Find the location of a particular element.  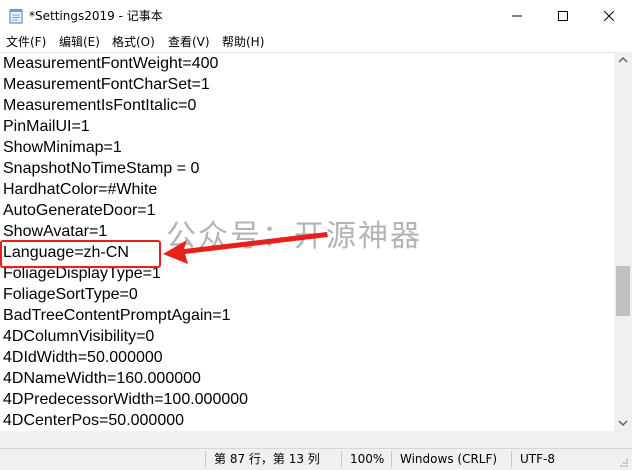

status-bar: 第 87 行，第 13 列 100% Windows (CRLF) UTF-8 is located at coordinates (316, 459).